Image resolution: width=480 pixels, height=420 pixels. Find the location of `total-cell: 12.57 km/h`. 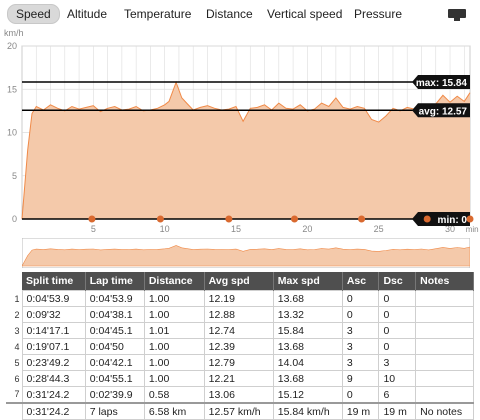

total-cell: 12.57 km/h is located at coordinates (238, 411).